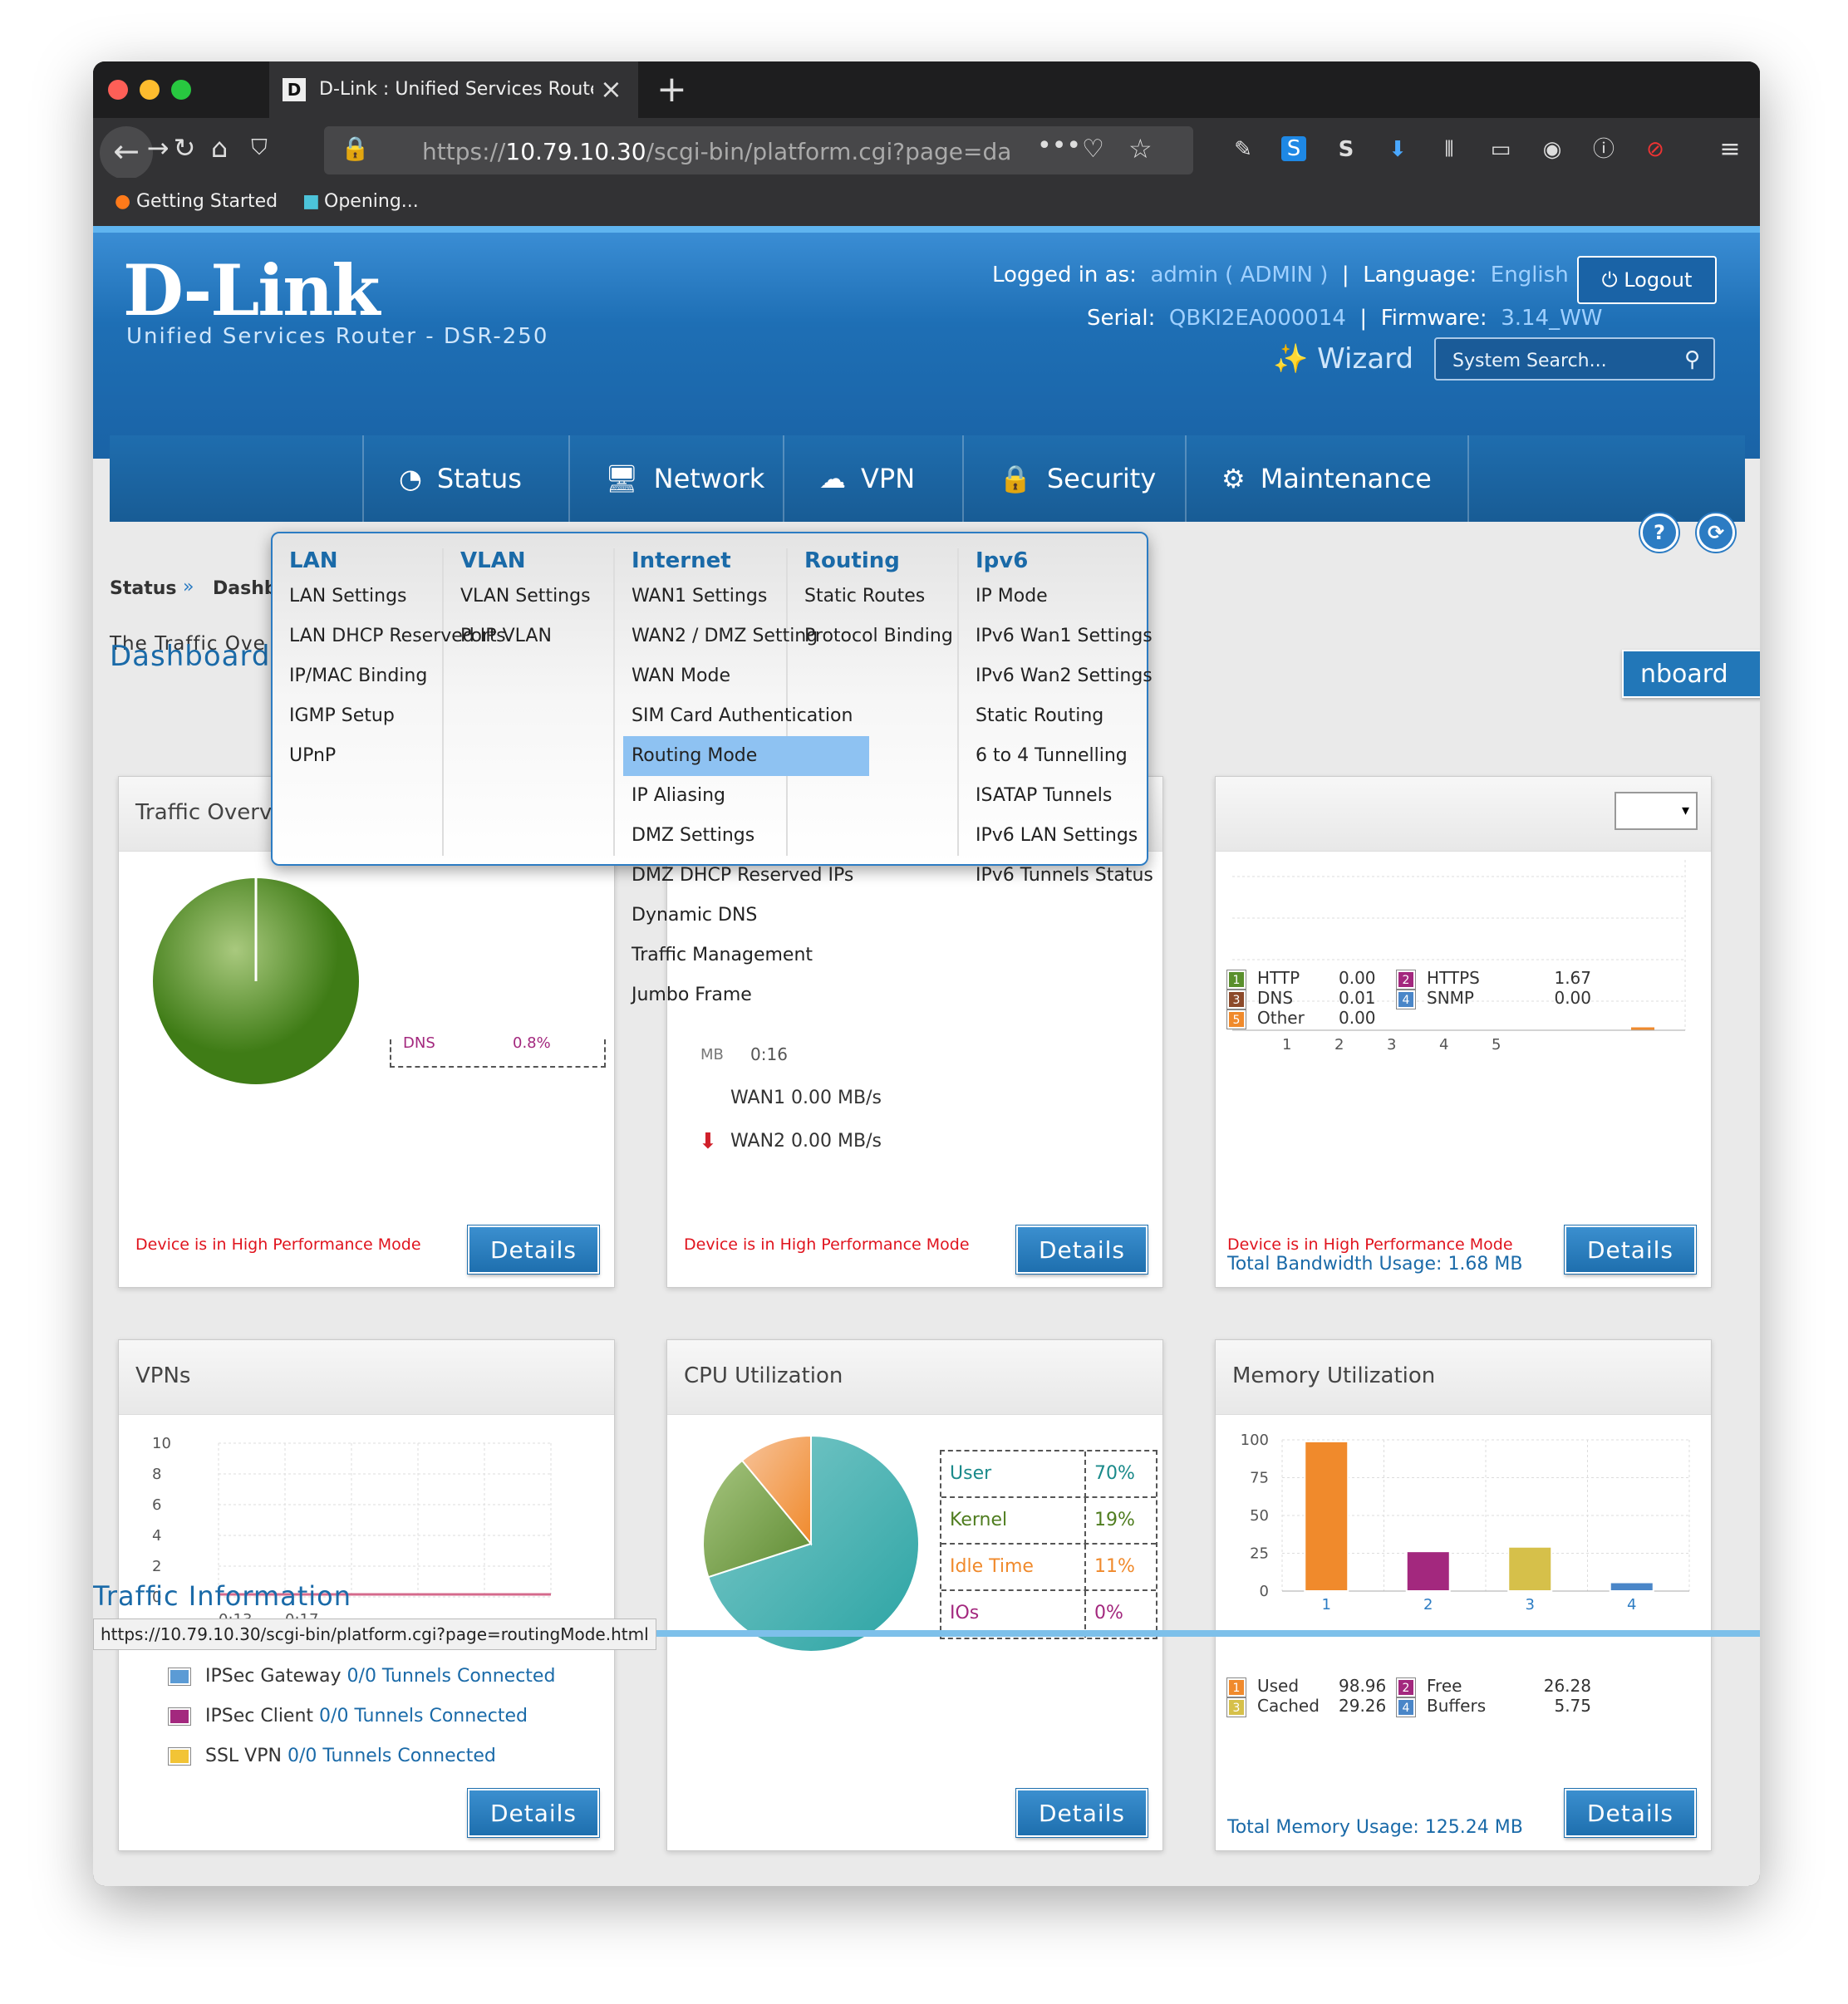 Image resolution: width=1848 pixels, height=2004 pixels. What do you see at coordinates (1575, 359) in the screenshot?
I see `system-search-input: System Search... ⚲` at bounding box center [1575, 359].